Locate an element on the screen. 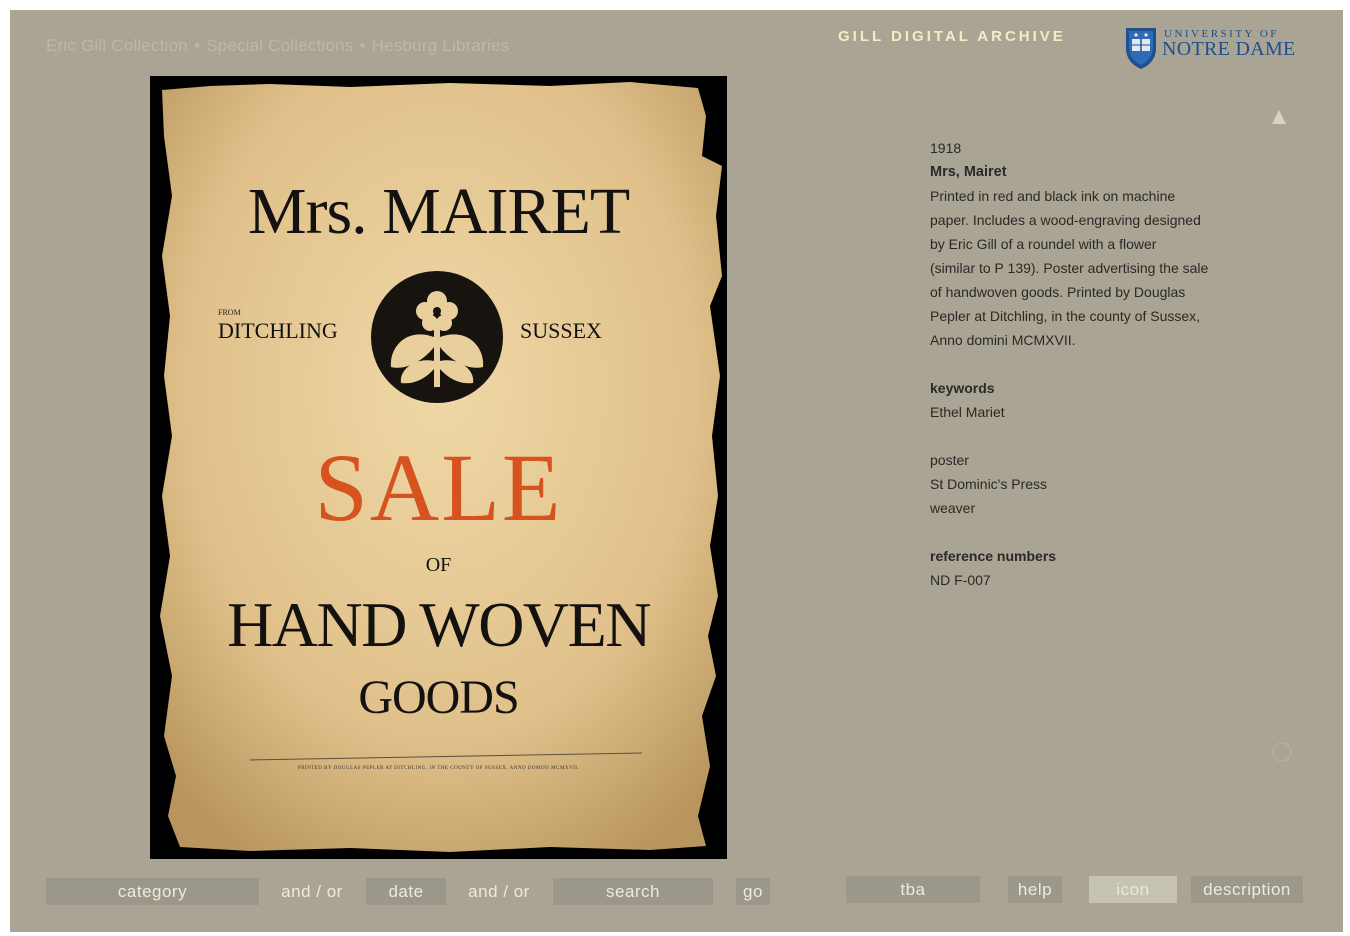  description-view-button: description is located at coordinates (1247, 889).